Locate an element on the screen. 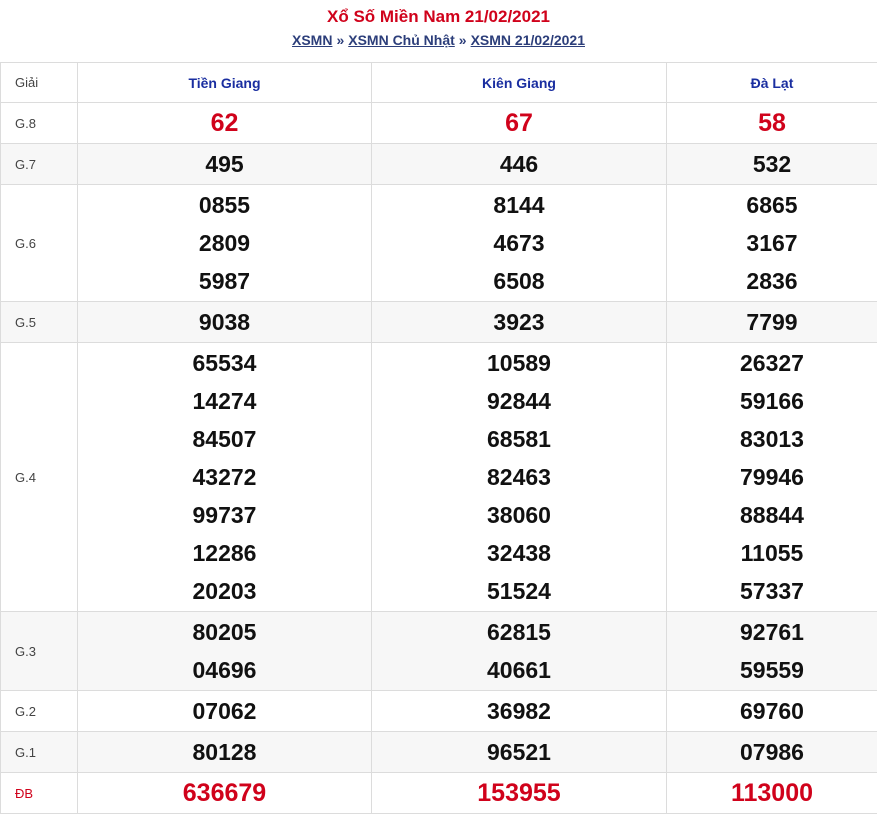 This screenshot has height=814, width=877. prize-number: 9038 is located at coordinates (224, 322).